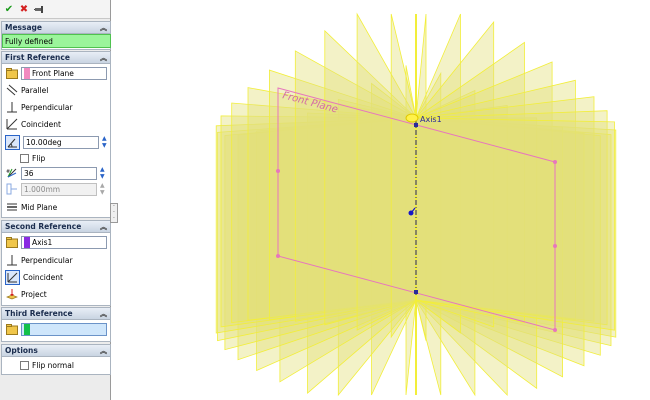  What do you see at coordinates (39, 158) in the screenshot?
I see `flip-label: Flip` at bounding box center [39, 158].